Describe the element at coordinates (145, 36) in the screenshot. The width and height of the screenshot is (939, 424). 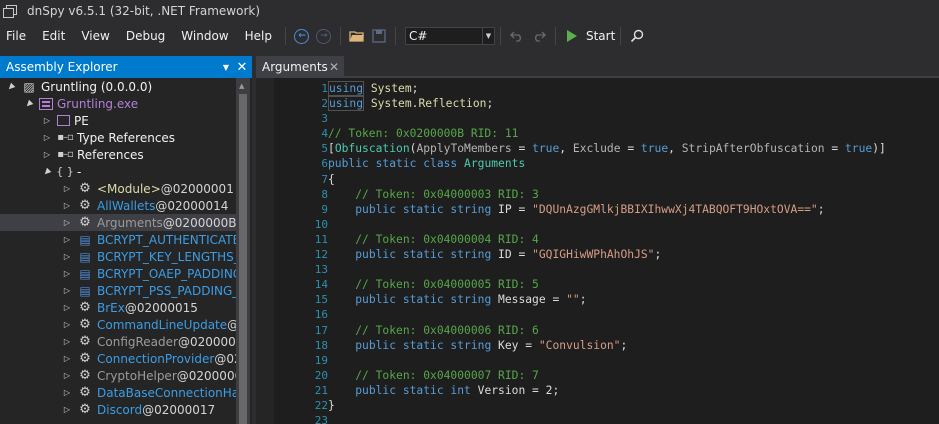
I see `menu-debug: Debug` at that location.